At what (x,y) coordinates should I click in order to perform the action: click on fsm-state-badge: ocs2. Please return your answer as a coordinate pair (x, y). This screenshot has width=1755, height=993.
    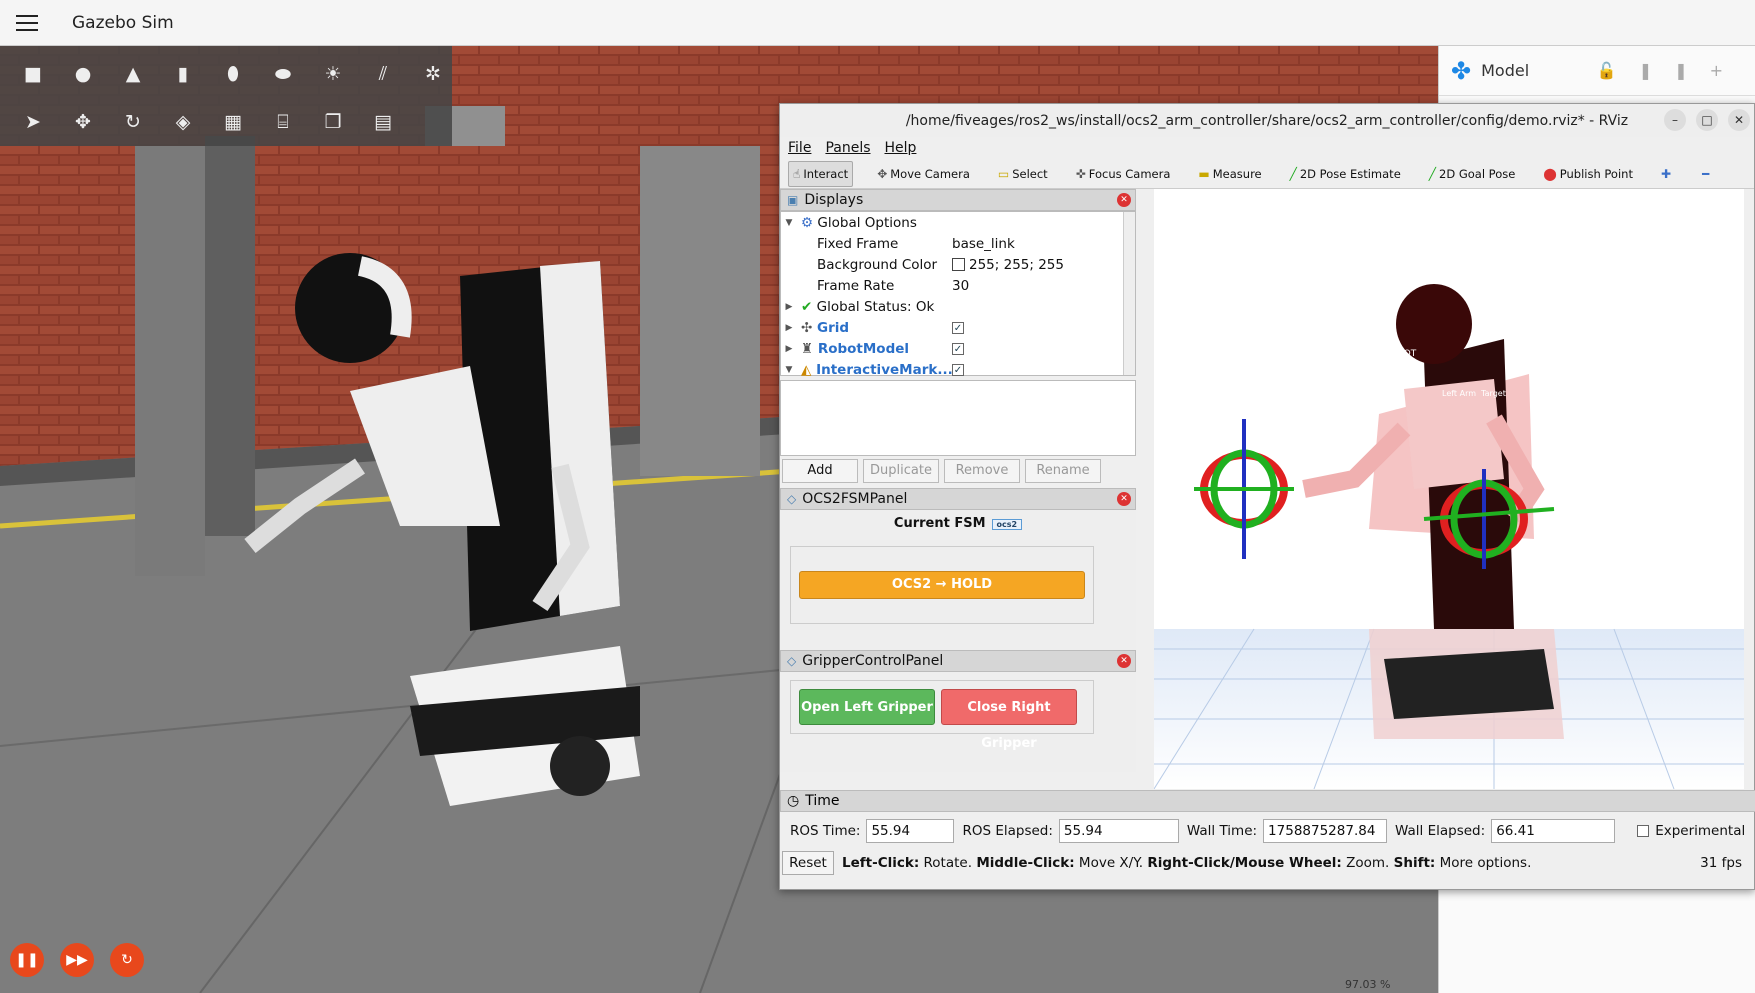
    Looking at the image, I should click on (1007, 524).